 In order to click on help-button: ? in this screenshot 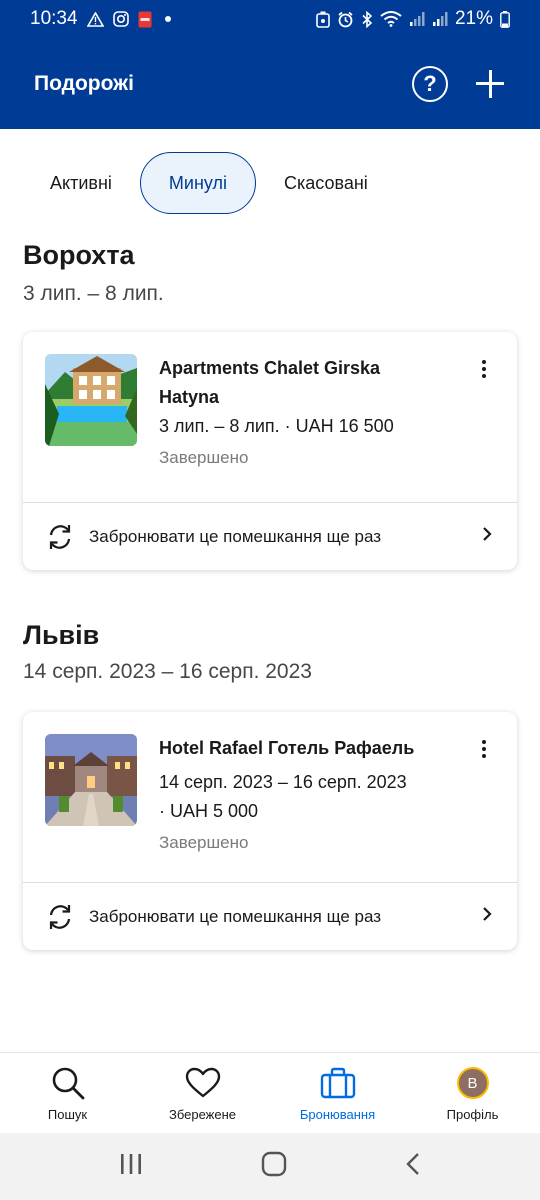, I will do `click(430, 83)`.